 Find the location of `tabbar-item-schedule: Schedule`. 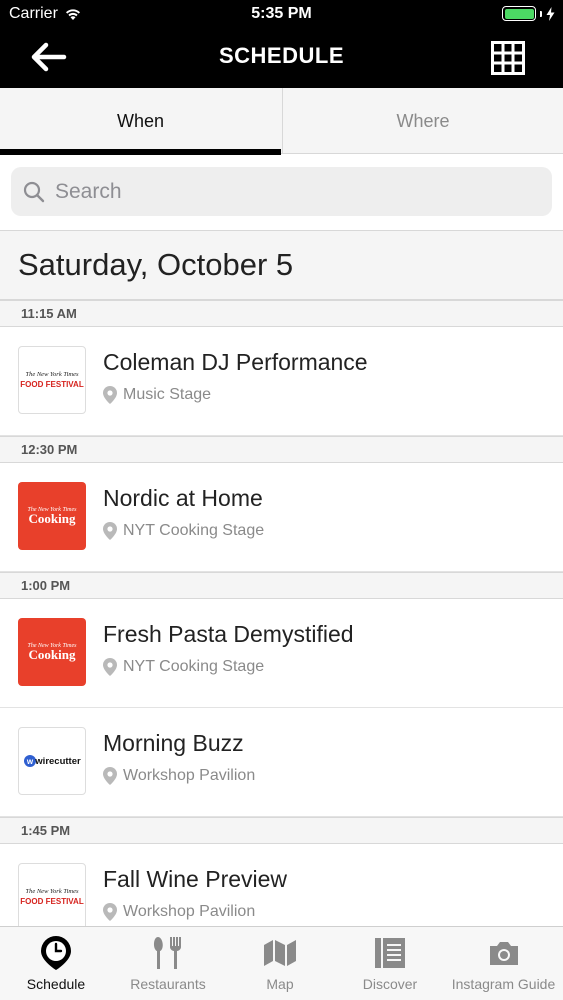

tabbar-item-schedule: Schedule is located at coordinates (56, 963).